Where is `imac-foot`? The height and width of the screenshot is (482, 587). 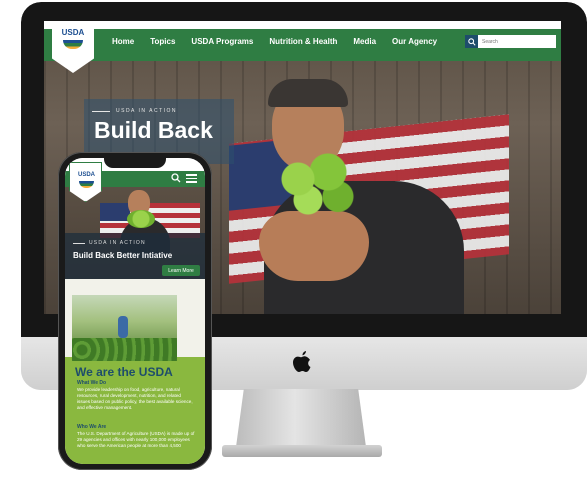 imac-foot is located at coordinates (302, 451).